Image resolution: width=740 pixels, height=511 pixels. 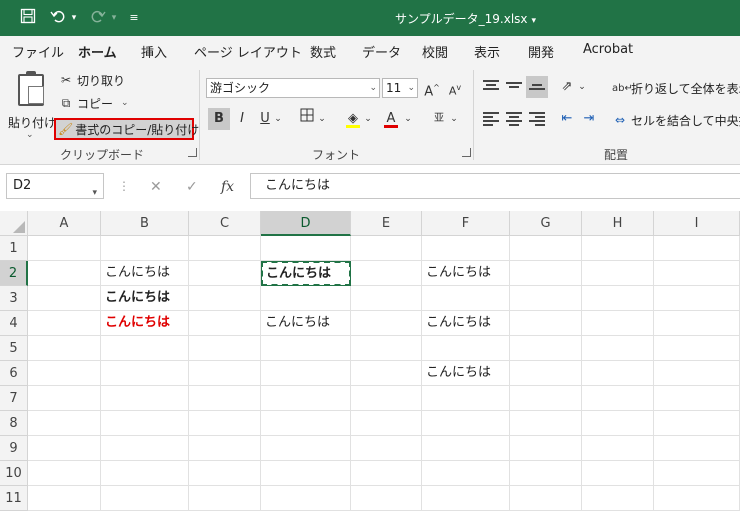 I want to click on row-header-1: 1, so click(x=14, y=248).